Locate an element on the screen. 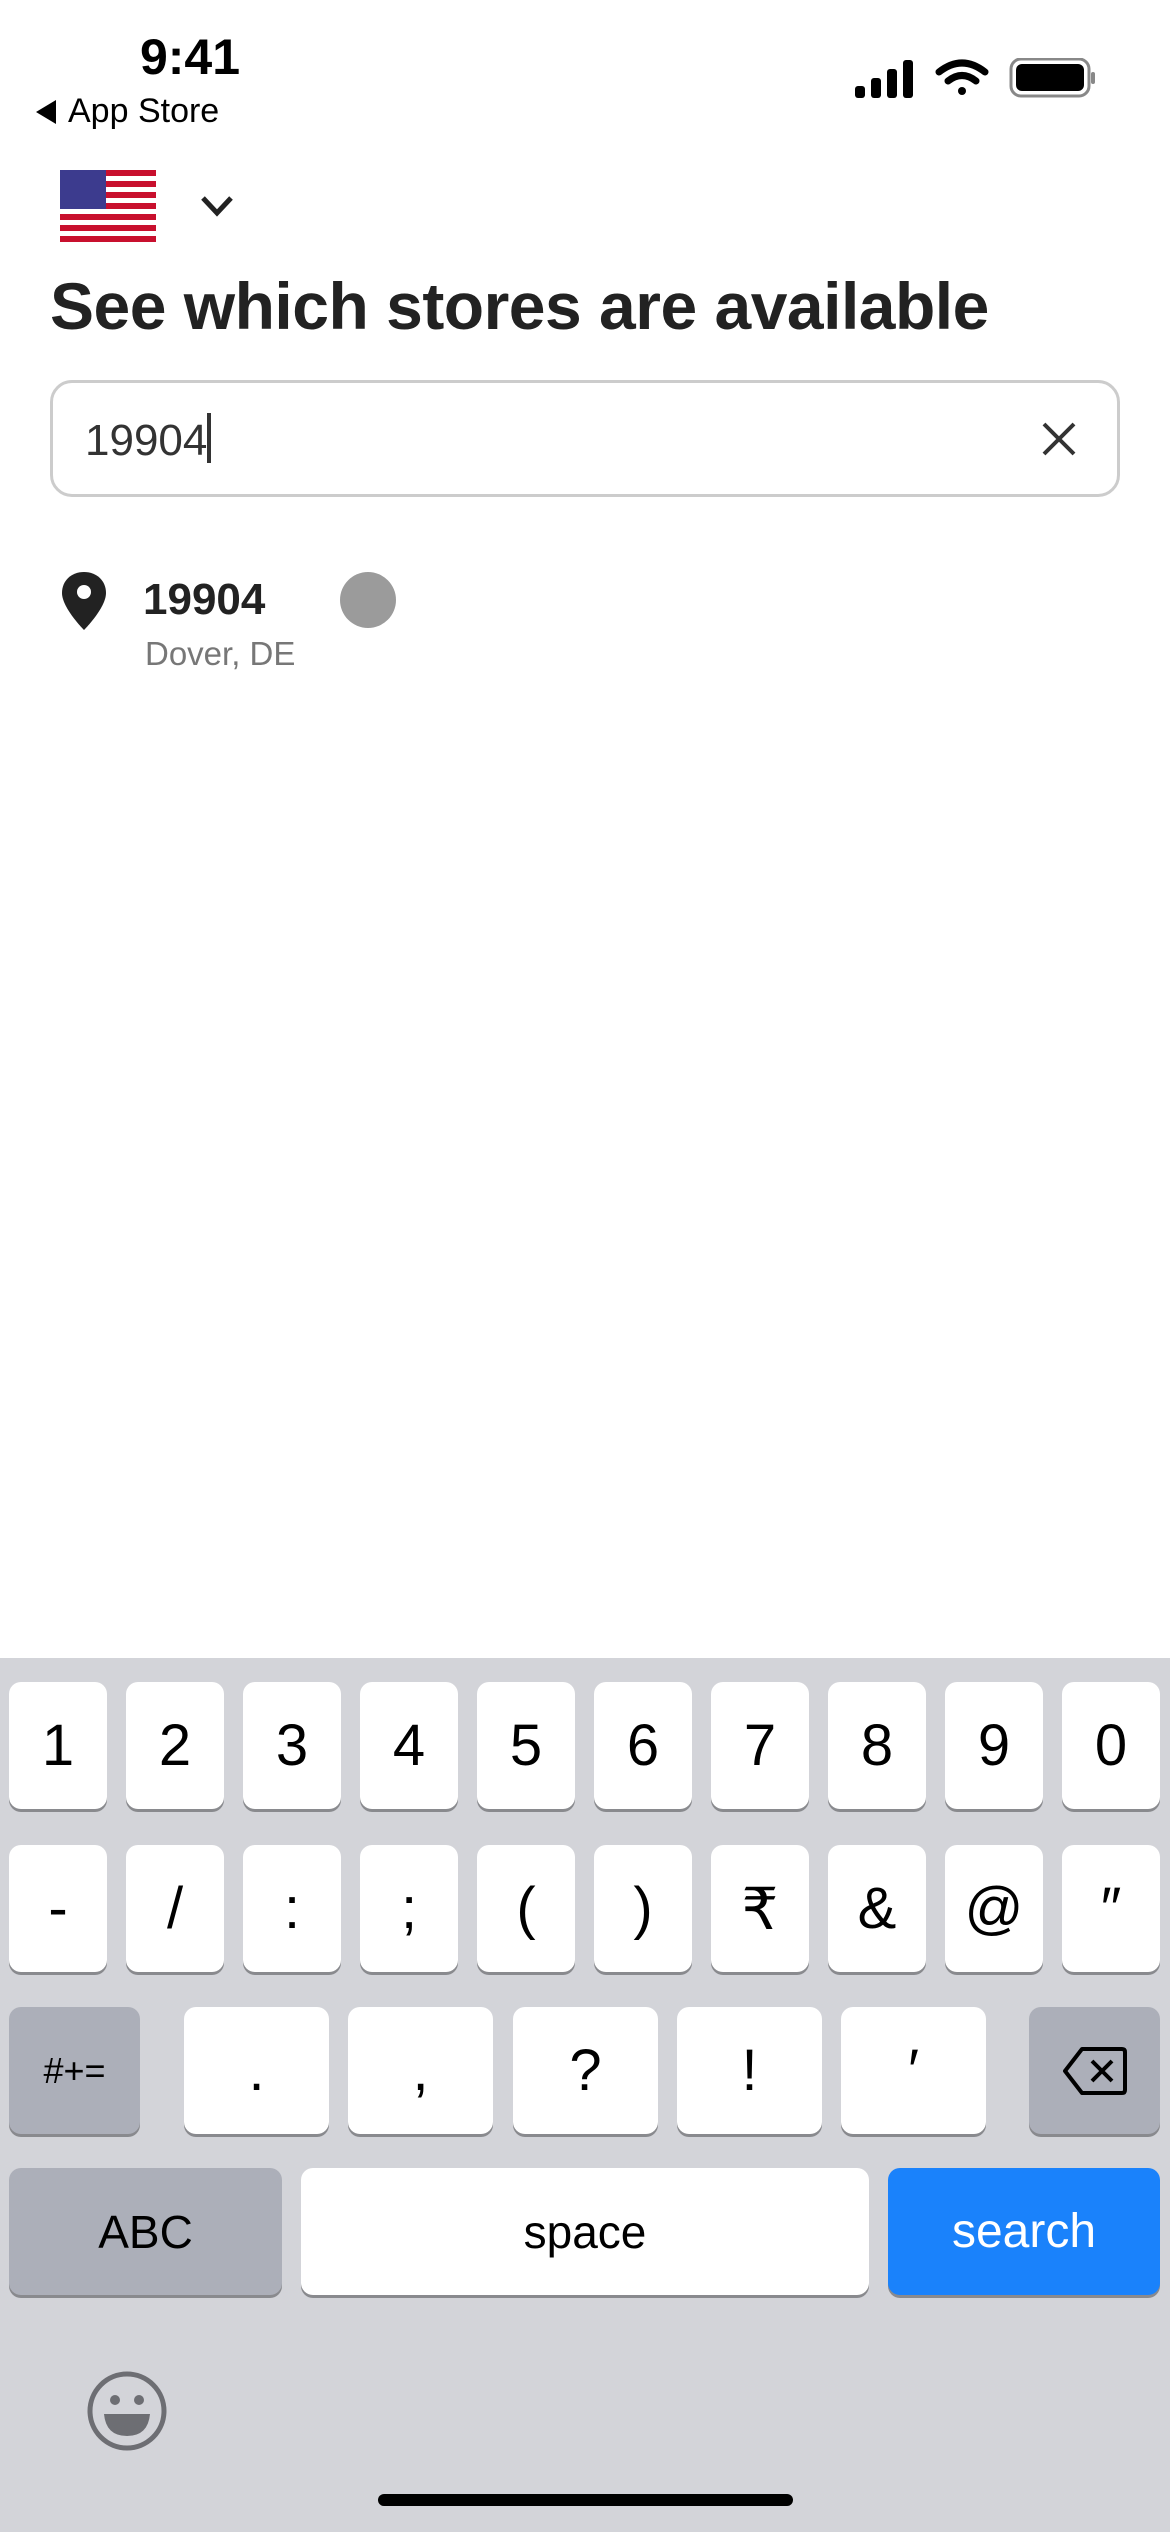 Image resolution: width=1170 pixels, height=2532 pixels. status-icons is located at coordinates (975, 78).